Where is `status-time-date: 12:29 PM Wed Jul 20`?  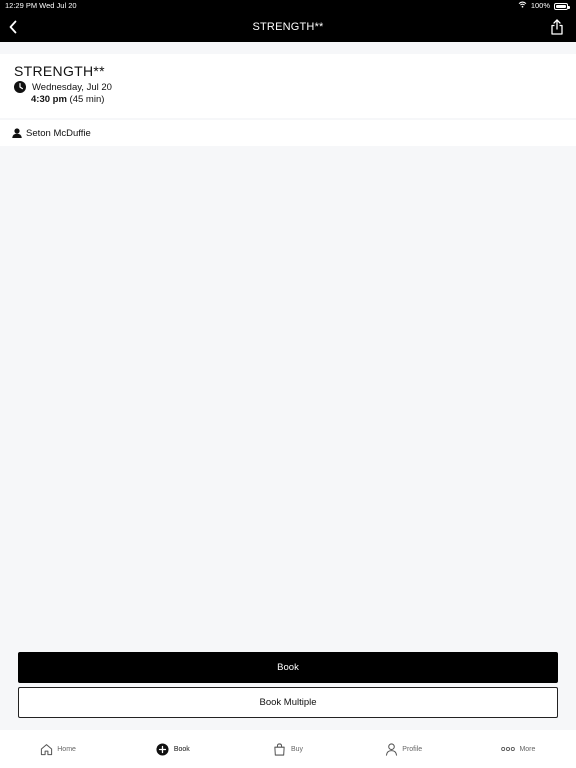
status-time-date: 12:29 PM Wed Jul 20 is located at coordinates (41, 5).